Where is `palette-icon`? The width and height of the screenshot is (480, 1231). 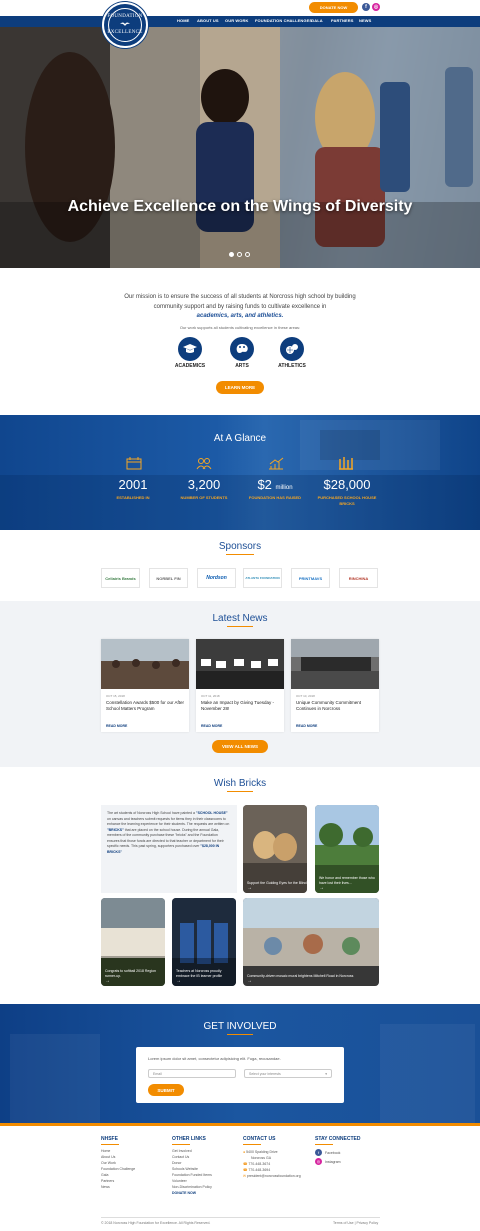 palette-icon is located at coordinates (242, 348).